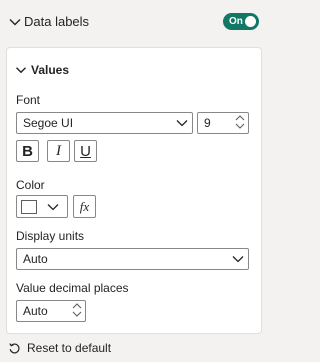 The image size is (320, 362). What do you see at coordinates (85, 151) in the screenshot?
I see `underline-button: U` at bounding box center [85, 151].